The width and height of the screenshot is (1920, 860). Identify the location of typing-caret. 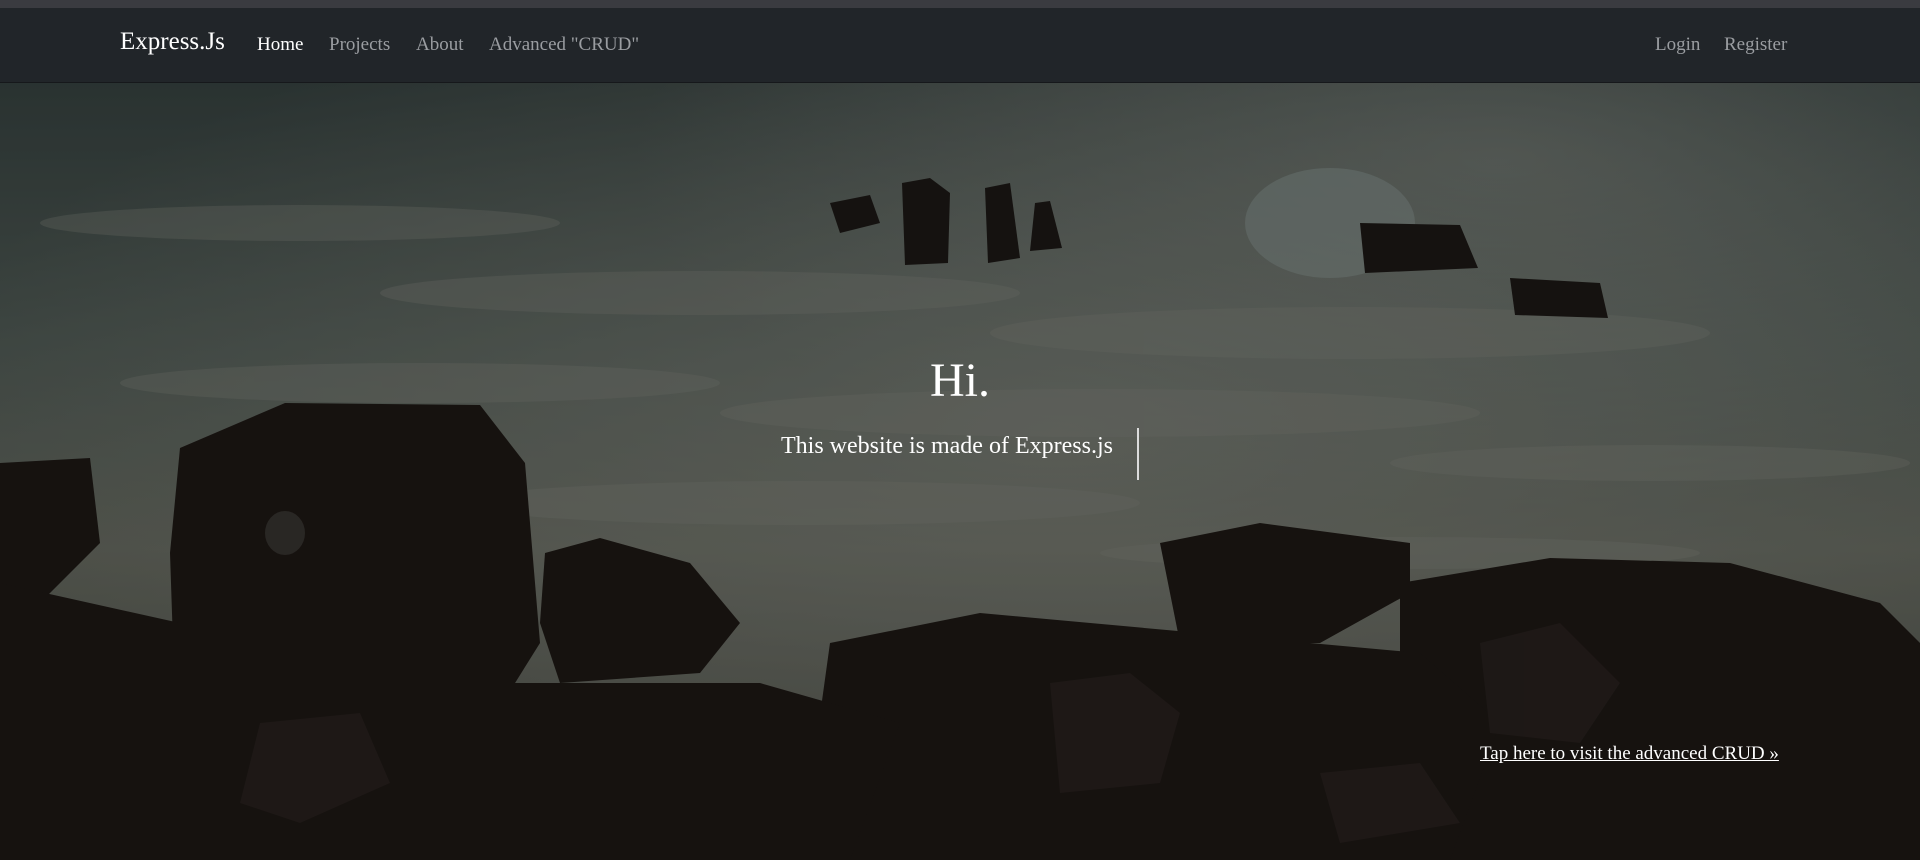
(1138, 454).